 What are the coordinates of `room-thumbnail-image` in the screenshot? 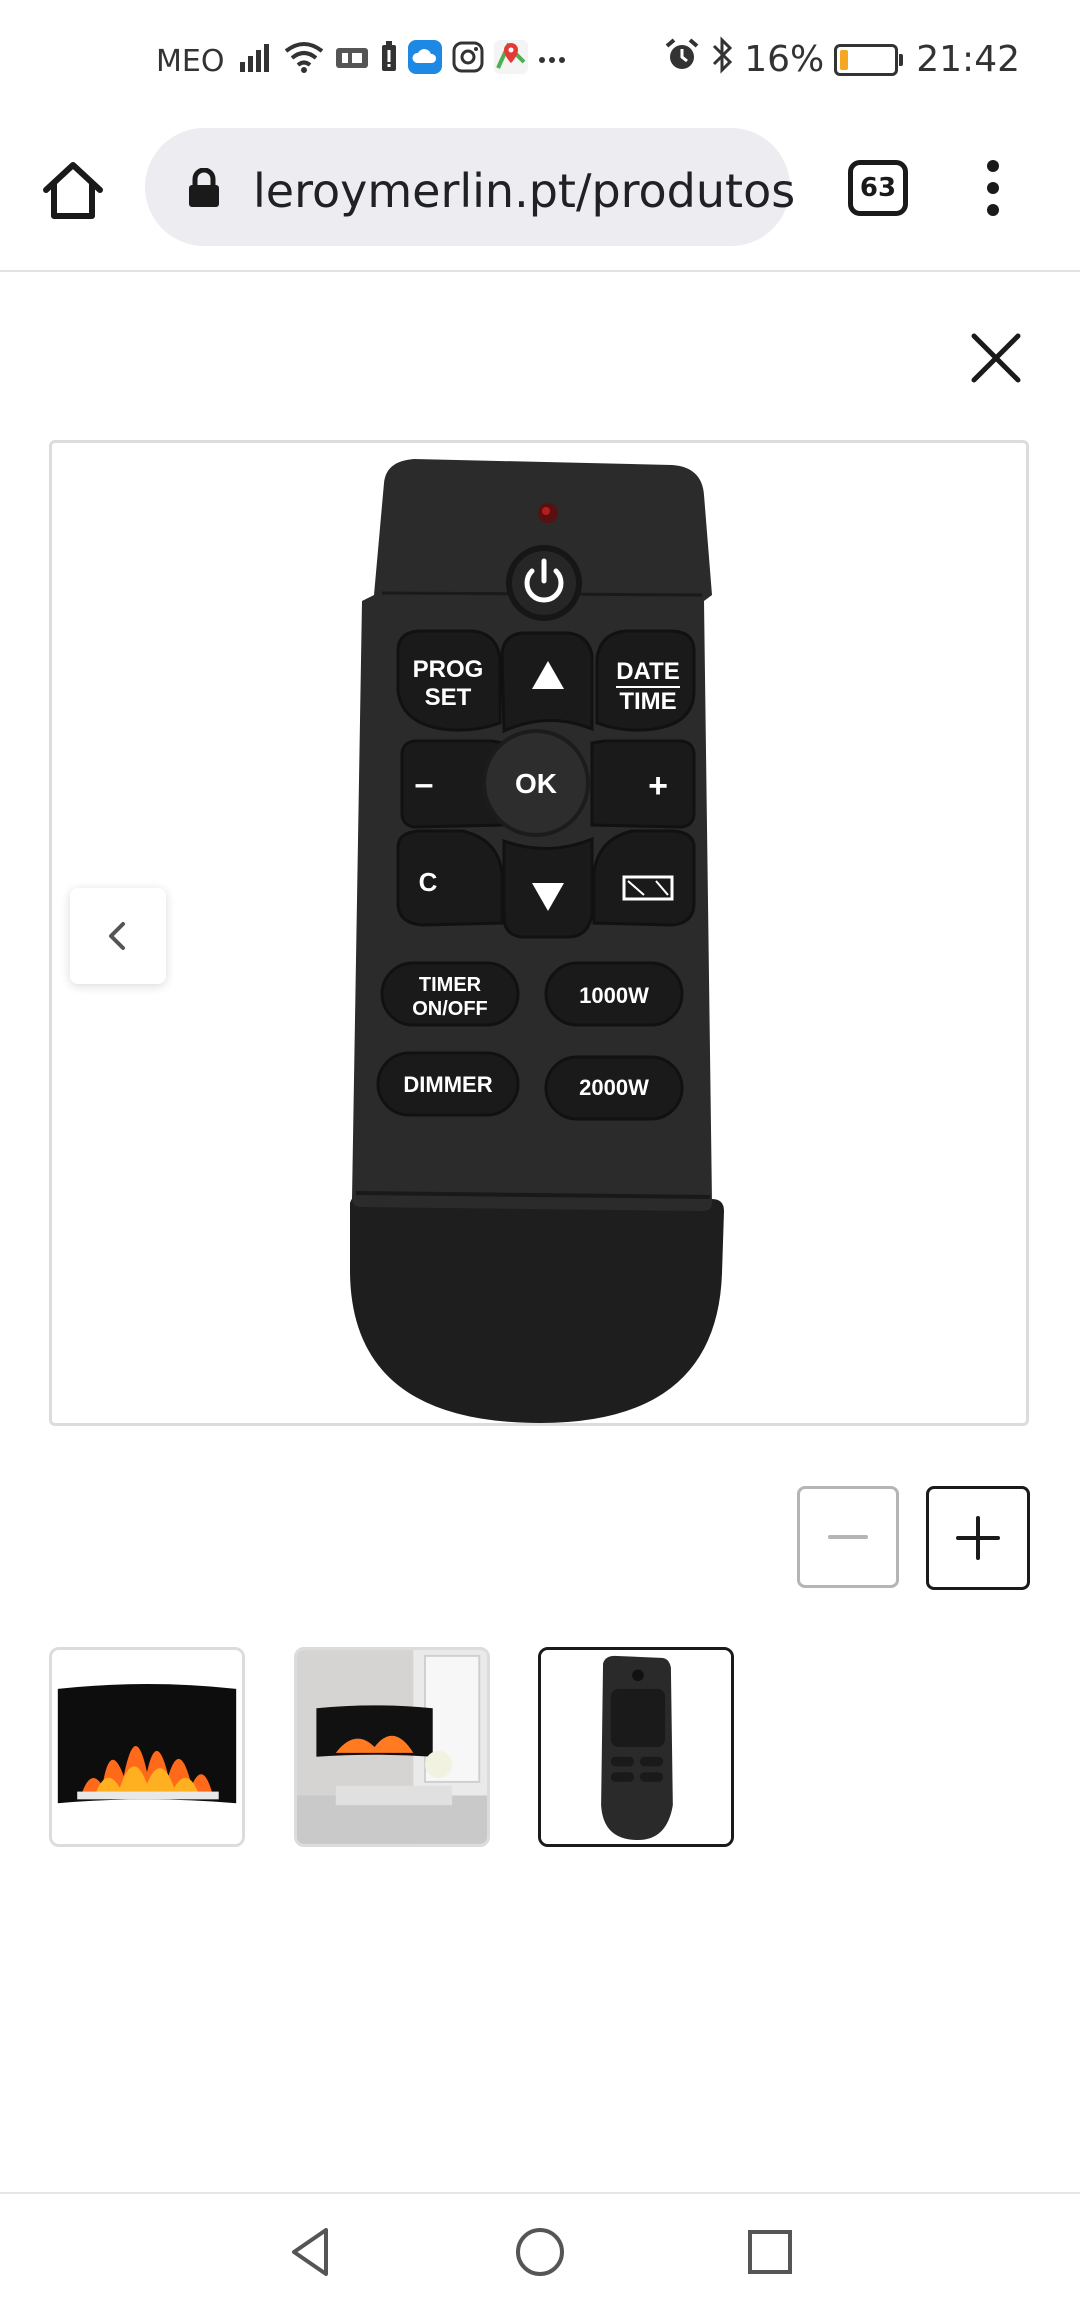 It's located at (392, 1747).